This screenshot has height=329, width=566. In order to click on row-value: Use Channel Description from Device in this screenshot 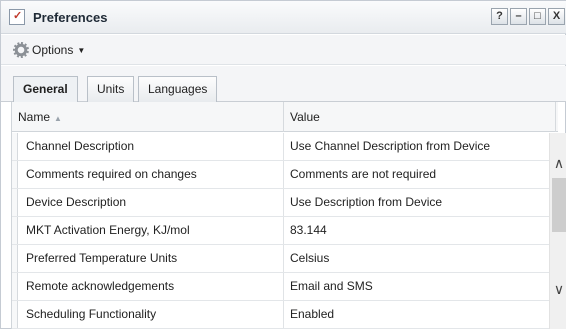, I will do `click(419, 146)`.